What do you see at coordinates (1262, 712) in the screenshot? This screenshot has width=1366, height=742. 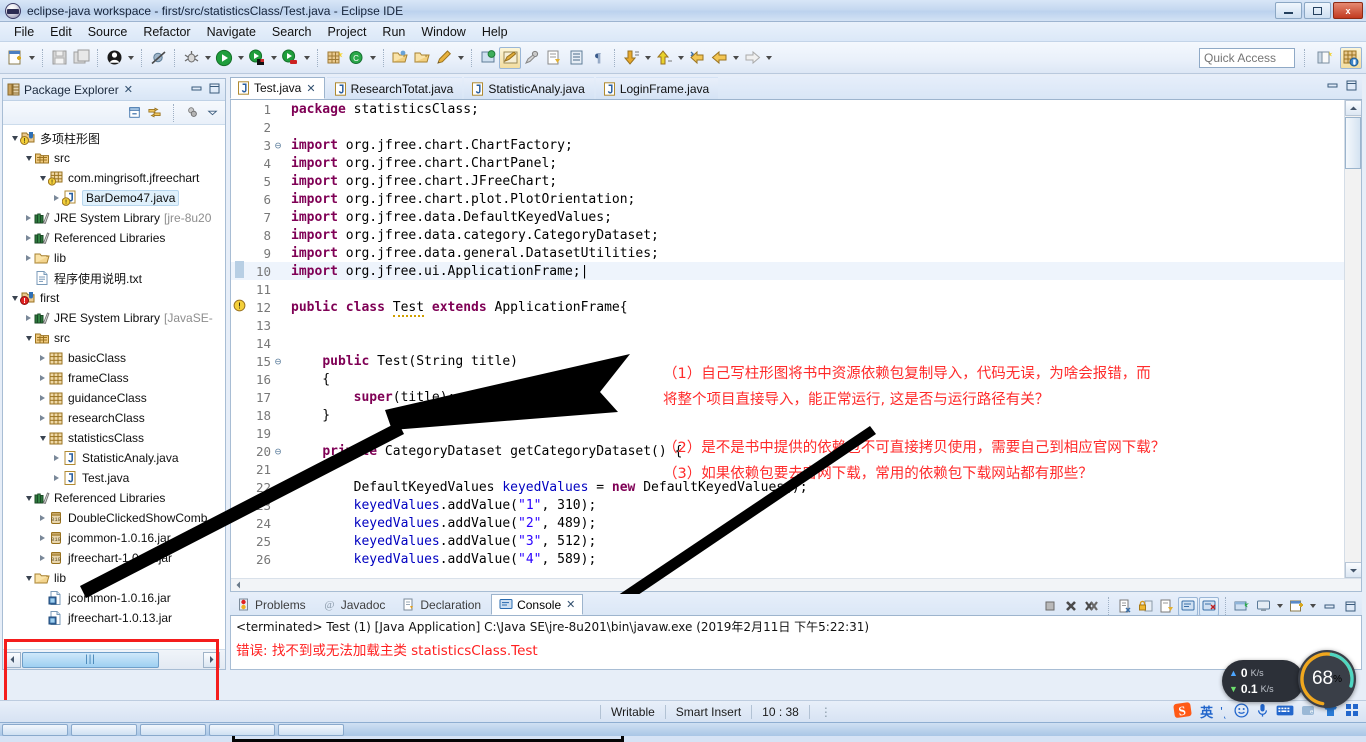 I see `microphone-icon` at bounding box center [1262, 712].